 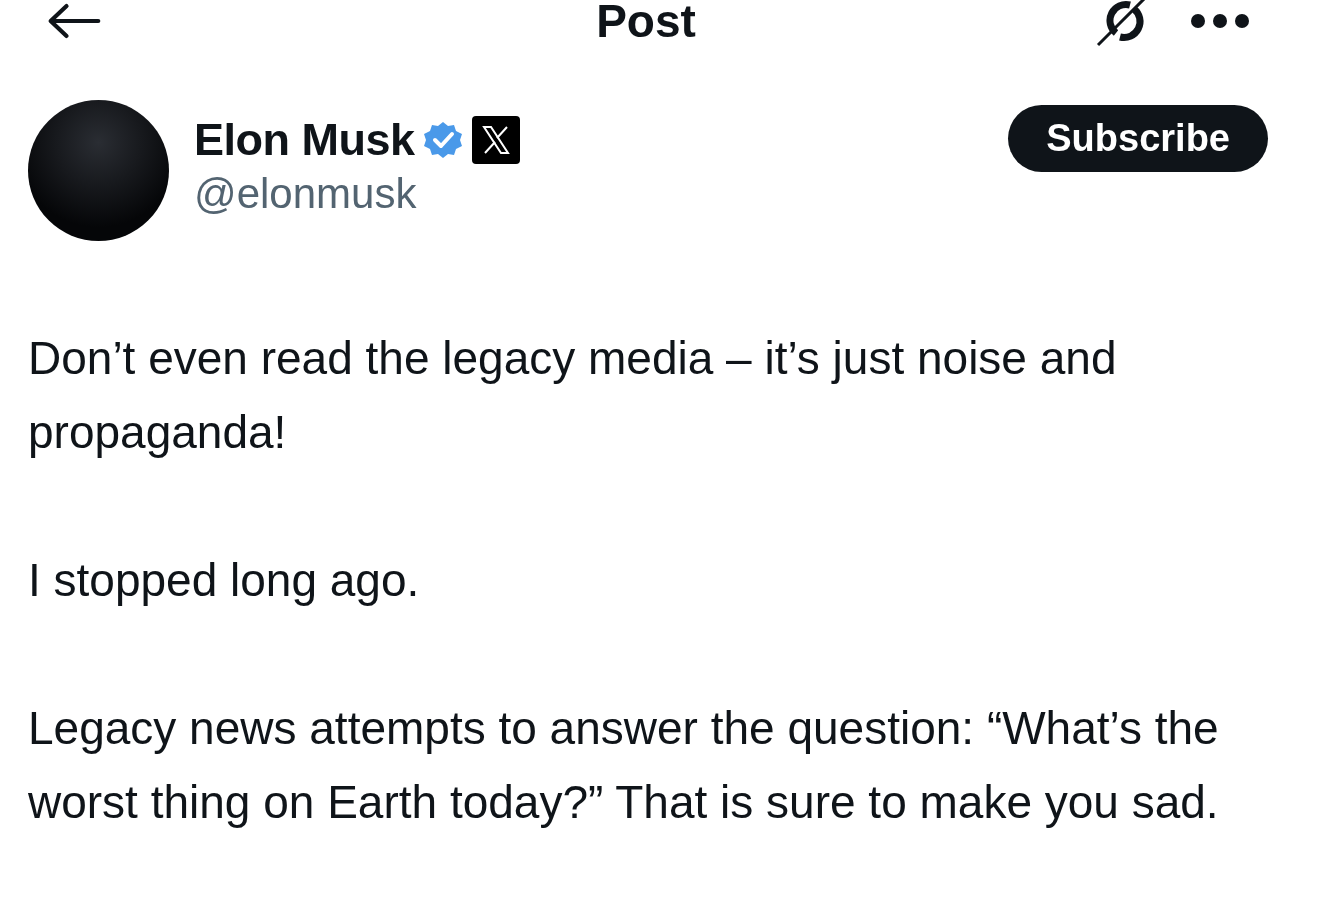 I want to click on author-name: Elon Musk, so click(x=304, y=140).